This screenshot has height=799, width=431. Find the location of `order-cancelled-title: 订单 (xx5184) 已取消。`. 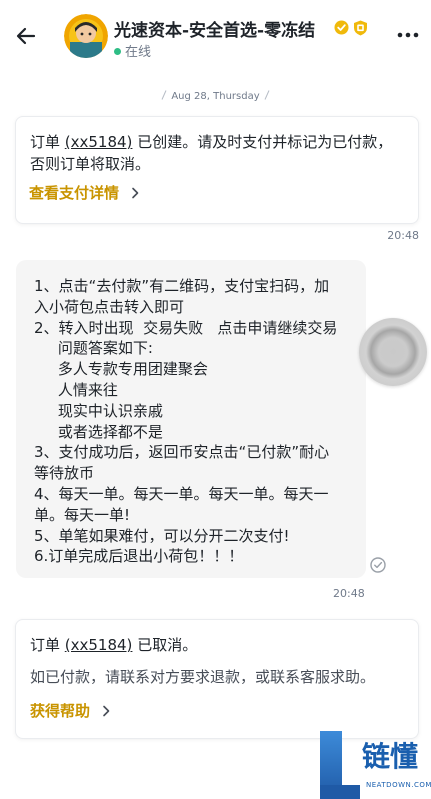

order-cancelled-title: 订单 (xx5184) 已取消。 is located at coordinates (113, 645).